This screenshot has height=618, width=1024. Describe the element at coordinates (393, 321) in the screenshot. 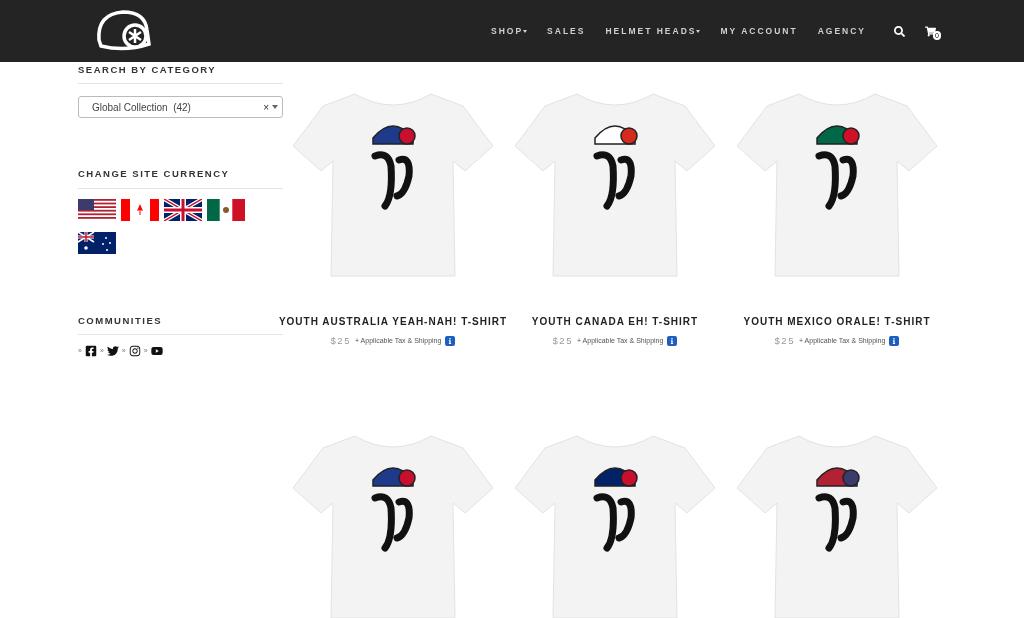

I see `product-title: YOUTH AUSTRALIA YEAH-NAH! T-SHIRT` at that location.